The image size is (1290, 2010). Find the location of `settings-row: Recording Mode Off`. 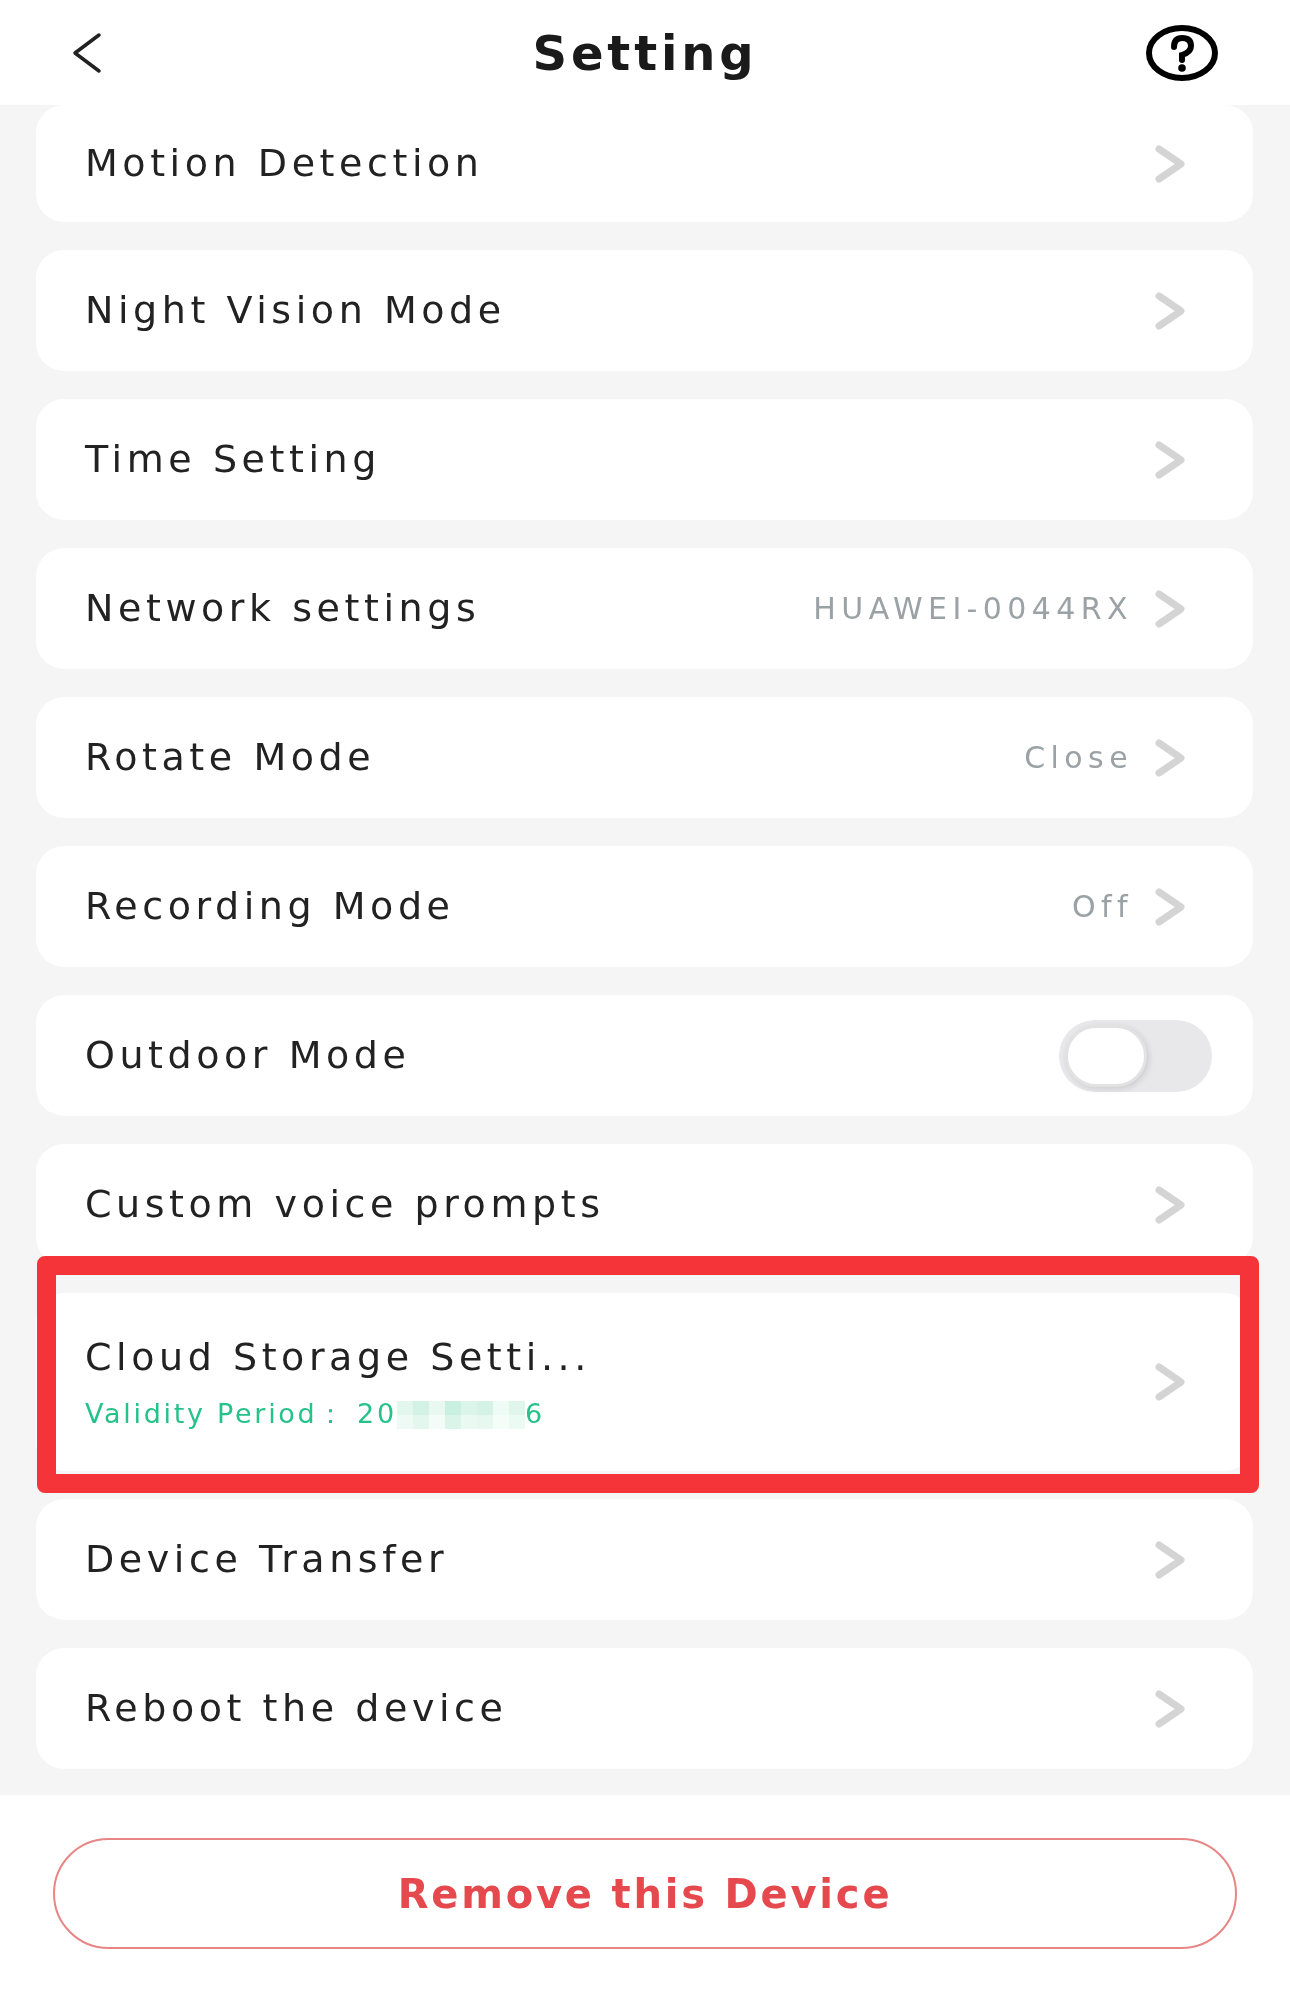

settings-row: Recording Mode Off is located at coordinates (644, 906).